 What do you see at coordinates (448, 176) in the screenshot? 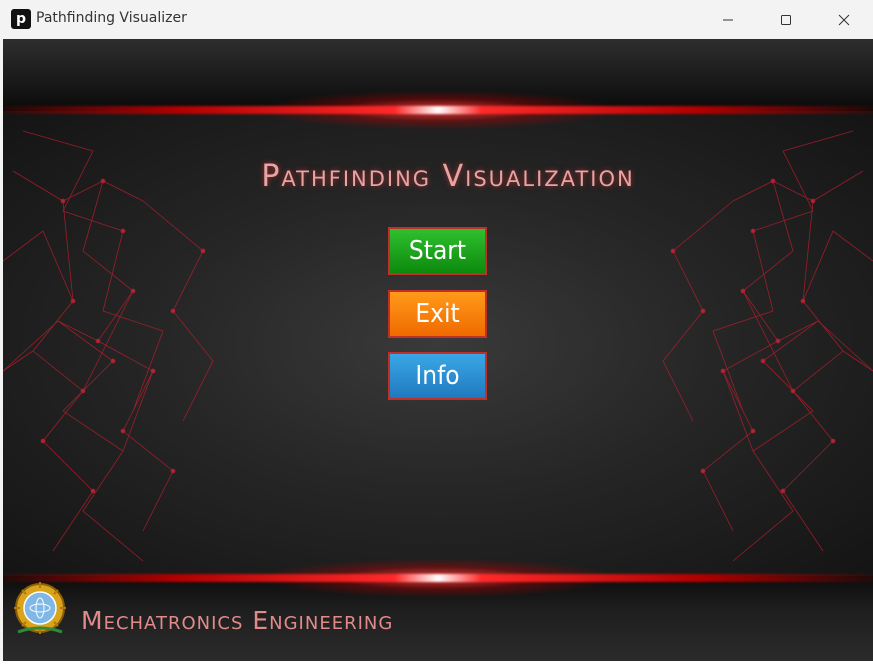
I see `page-title: Pathfinding Visualization` at bounding box center [448, 176].